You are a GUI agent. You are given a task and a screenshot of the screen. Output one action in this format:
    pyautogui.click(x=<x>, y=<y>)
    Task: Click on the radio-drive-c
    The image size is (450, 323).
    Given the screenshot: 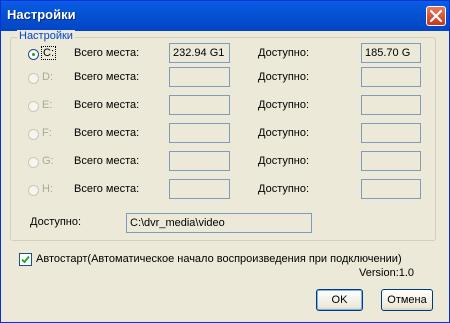 What is the action you would take?
    pyautogui.click(x=33, y=54)
    